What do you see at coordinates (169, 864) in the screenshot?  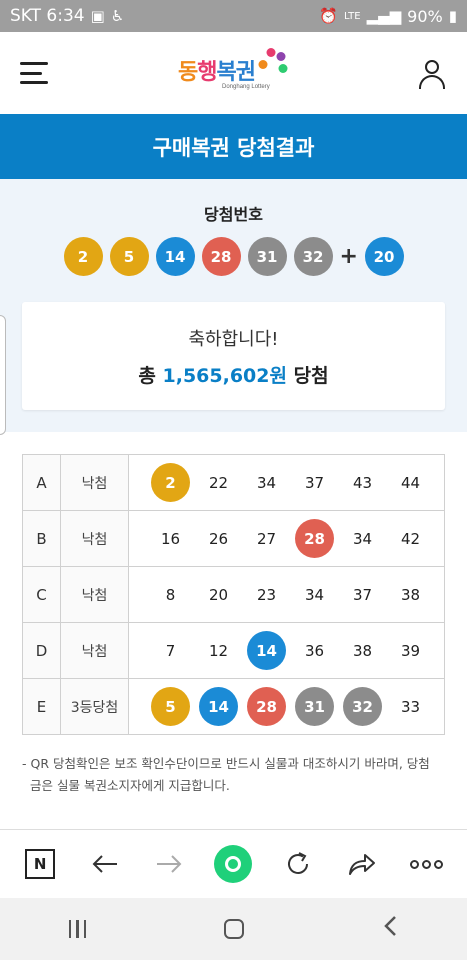 I see `forward-button` at bounding box center [169, 864].